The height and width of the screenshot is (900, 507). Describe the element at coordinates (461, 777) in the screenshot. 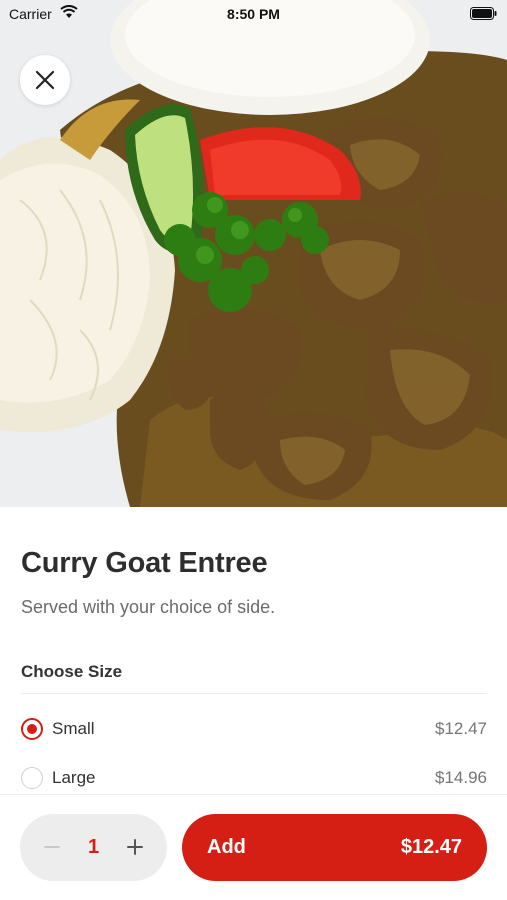

I see `size-option-price: $14.96` at that location.